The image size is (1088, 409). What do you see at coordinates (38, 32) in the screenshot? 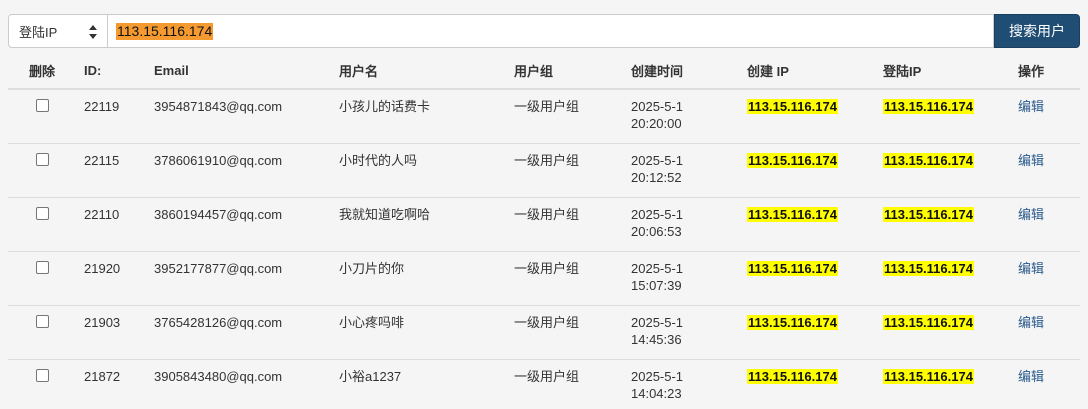
I see `search-field-select-value: 登陆IP` at bounding box center [38, 32].